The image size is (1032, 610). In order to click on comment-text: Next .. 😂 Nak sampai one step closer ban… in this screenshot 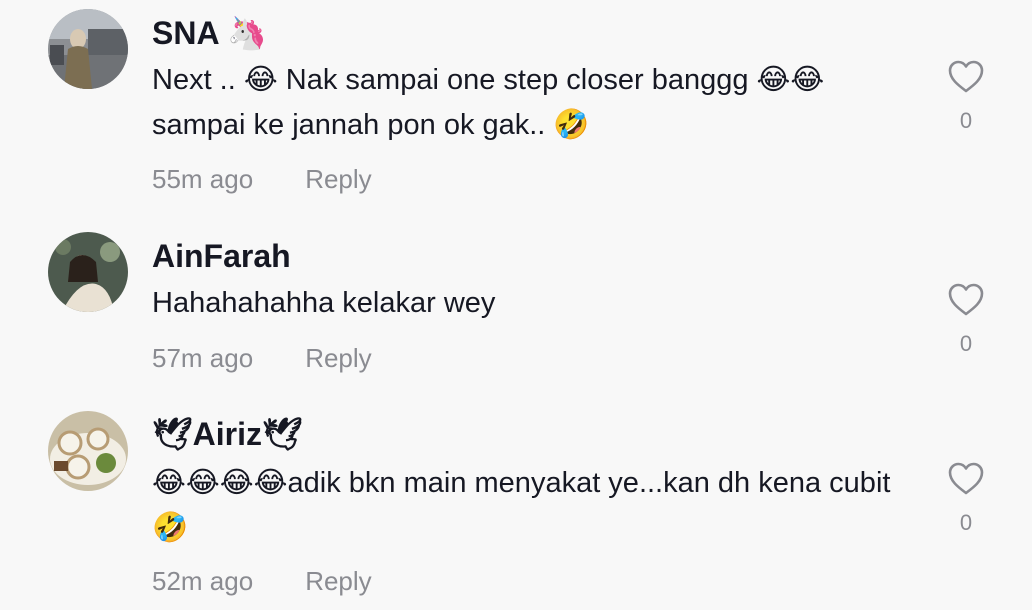, I will do `click(488, 102)`.